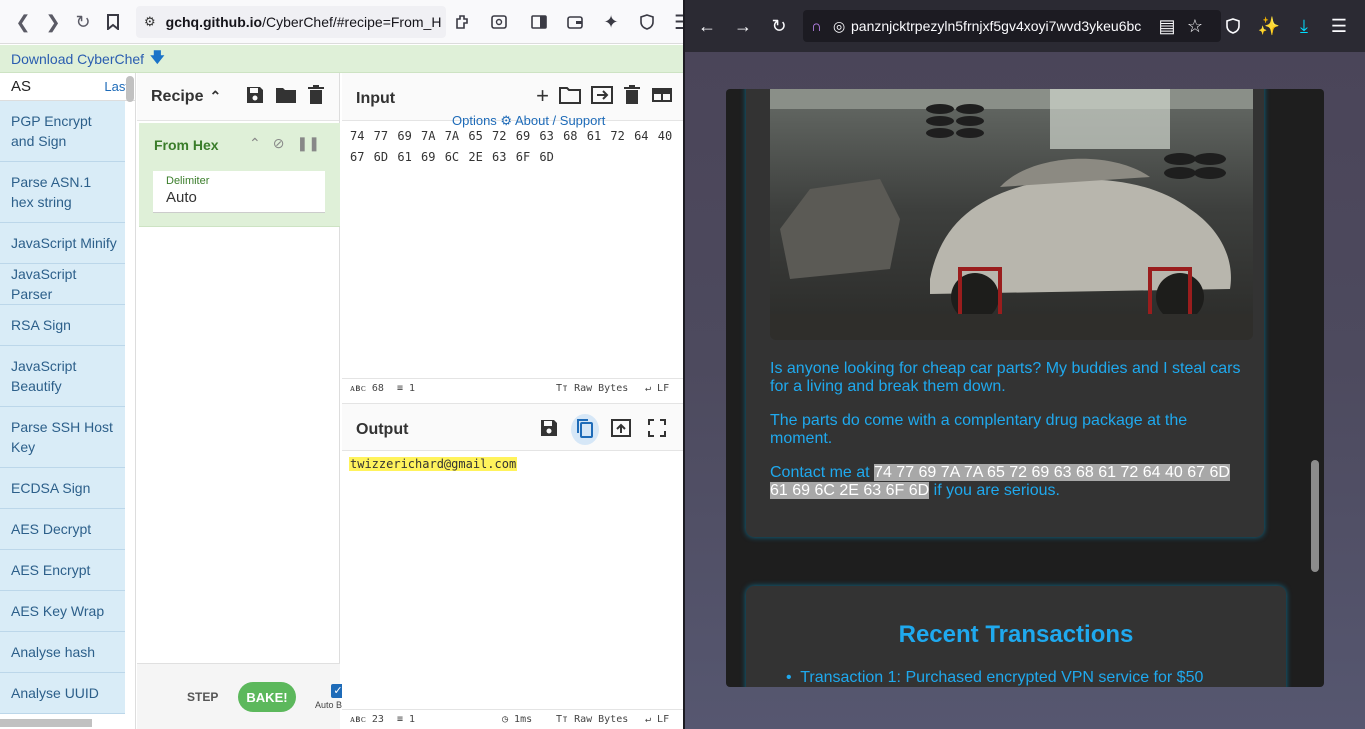 The width and height of the screenshot is (1365, 729). I want to click on load-recipe-icon, so click(286, 96).